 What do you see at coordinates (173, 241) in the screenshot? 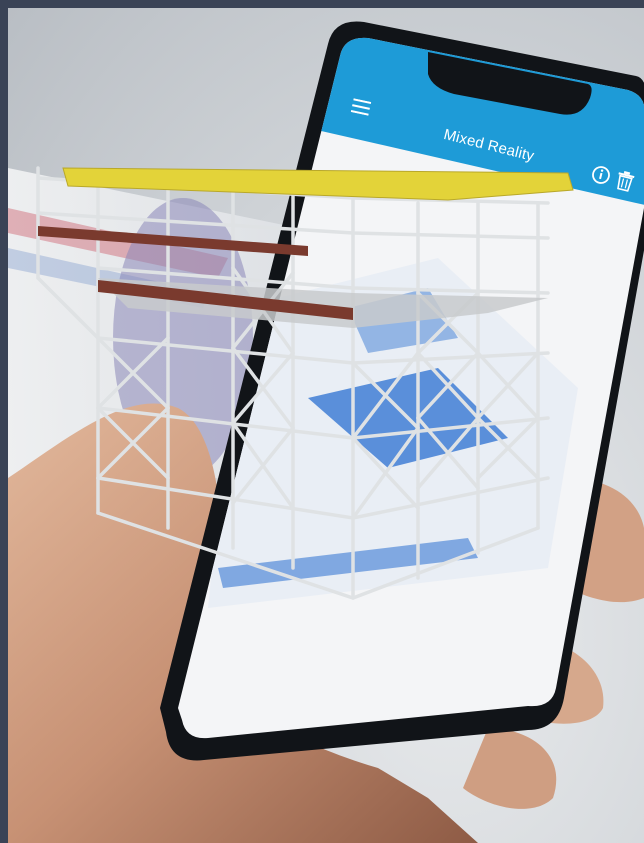
I see `red-beam-upper` at bounding box center [173, 241].